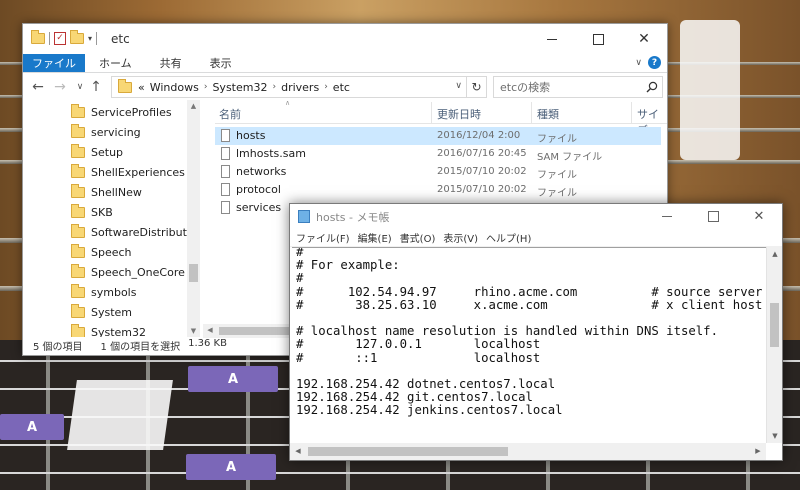 The image size is (800, 490). What do you see at coordinates (116, 132) in the screenshot?
I see `sidebar-item-label: servicing` at bounding box center [116, 132].